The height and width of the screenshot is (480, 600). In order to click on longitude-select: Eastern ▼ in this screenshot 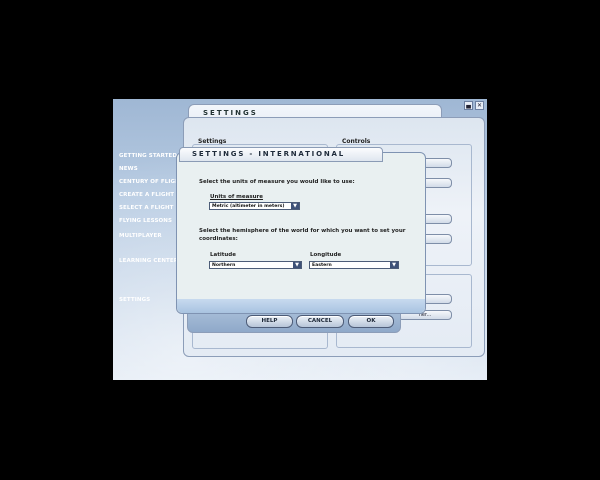, I will do `click(354, 265)`.